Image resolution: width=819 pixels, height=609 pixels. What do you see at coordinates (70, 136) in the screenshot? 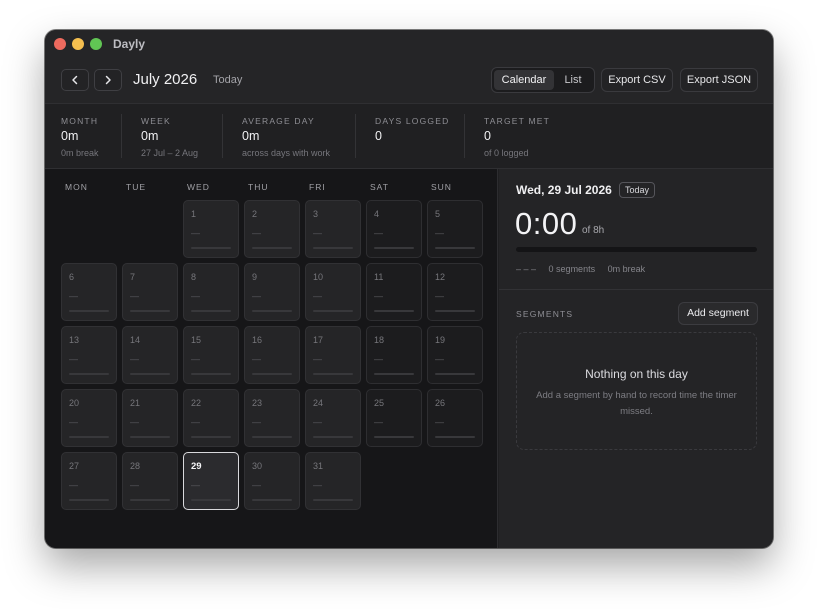
I see `stat-value: 0m` at bounding box center [70, 136].